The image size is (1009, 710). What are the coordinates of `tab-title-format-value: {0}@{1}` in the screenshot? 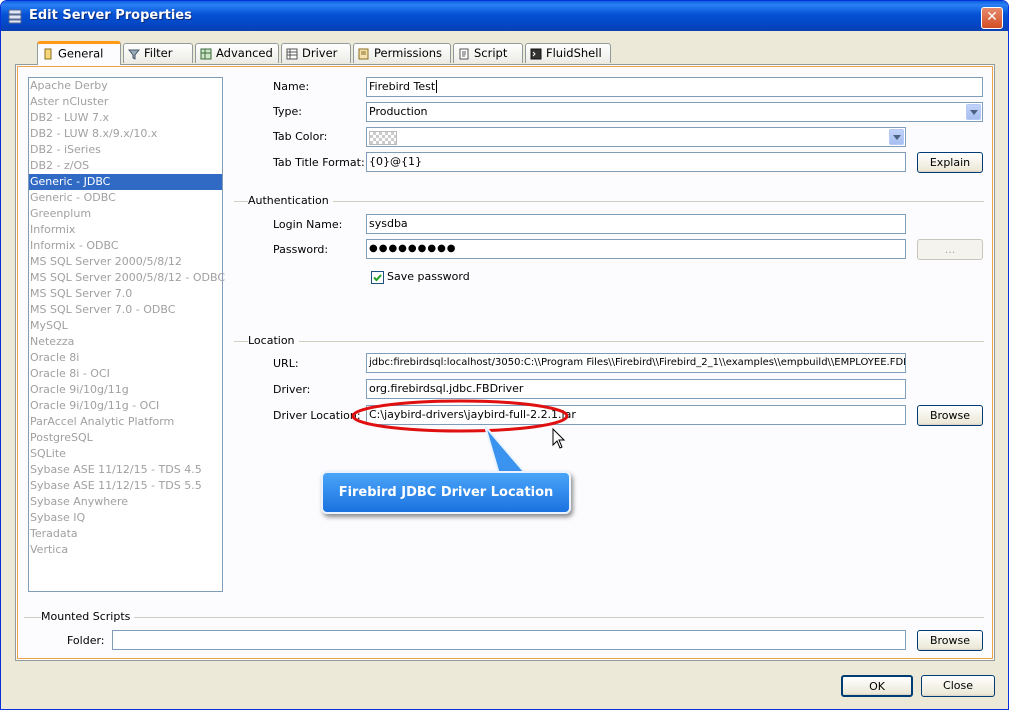 It's located at (395, 161).